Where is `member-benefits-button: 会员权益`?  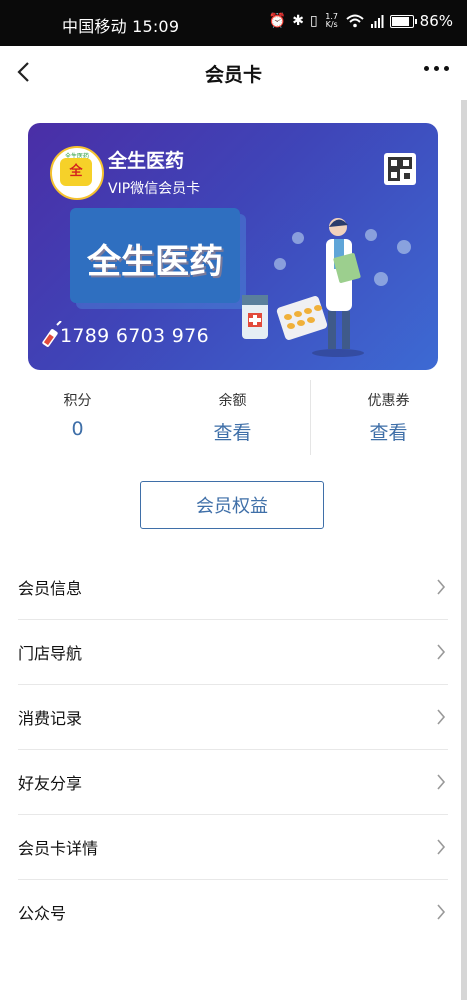
member-benefits-button: 会员权益 is located at coordinates (232, 505).